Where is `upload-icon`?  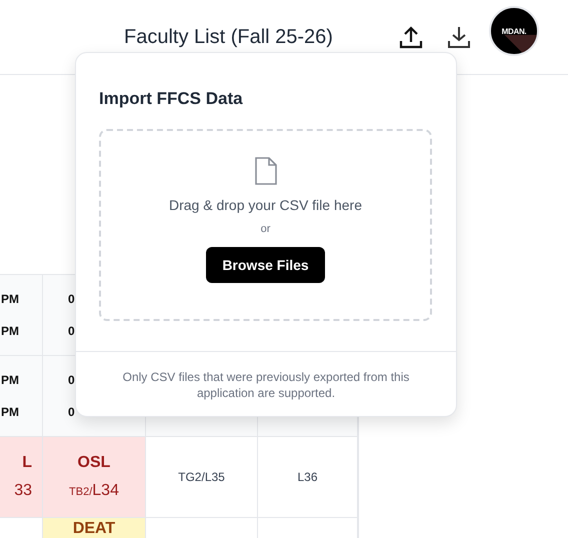
upload-icon is located at coordinates (411, 37).